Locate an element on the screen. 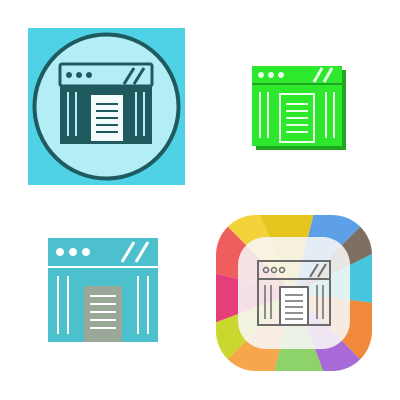 This screenshot has height=400, width=400. browser-icon-variant-green is located at coordinates (298, 107).